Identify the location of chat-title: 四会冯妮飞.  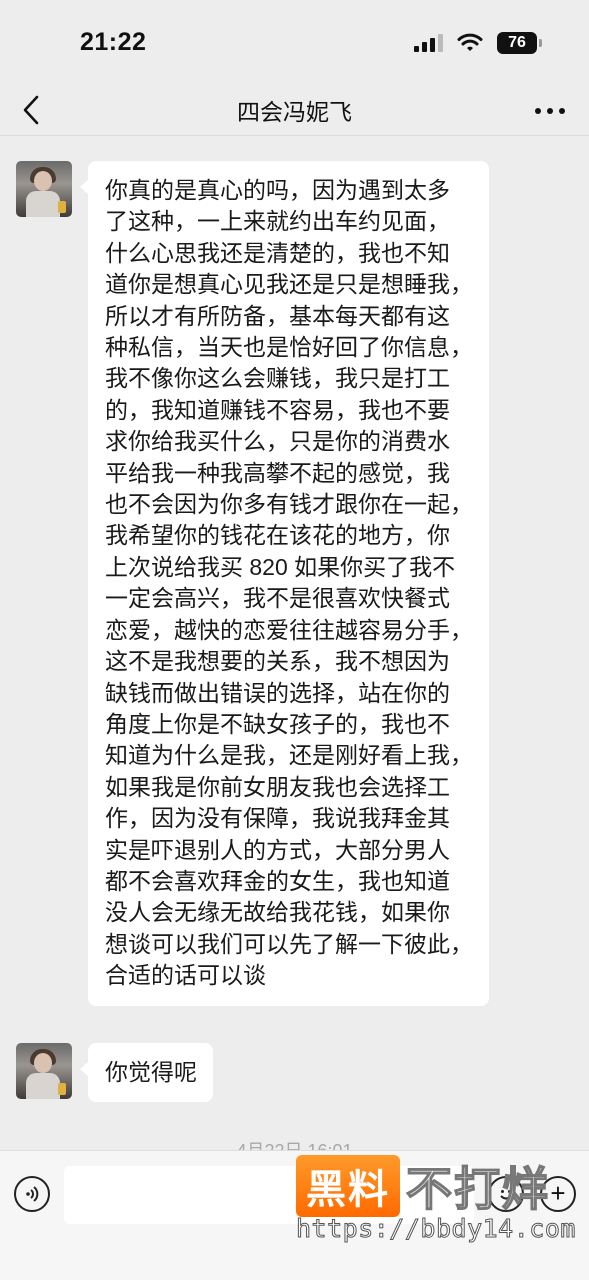
(294, 112).